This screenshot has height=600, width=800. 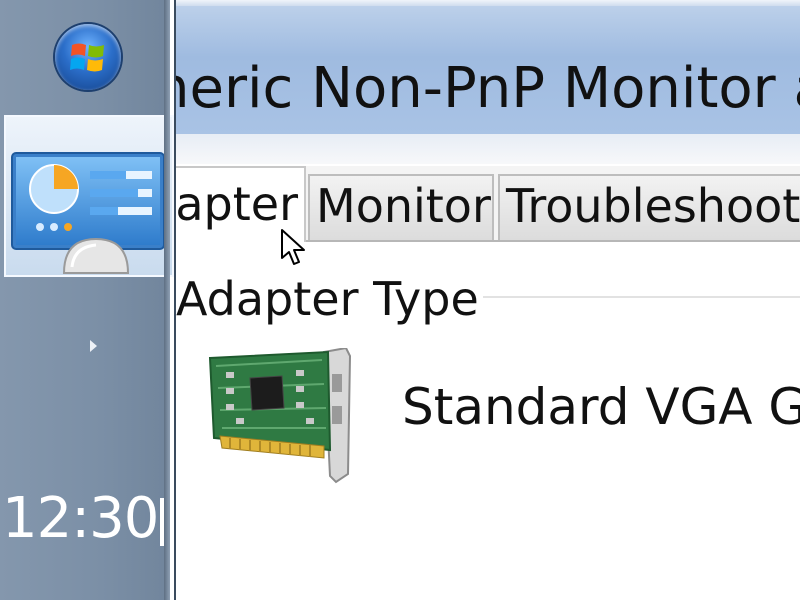 I want to click on tab-troubleshoot-label: Troubleshoot, so click(x=653, y=206).